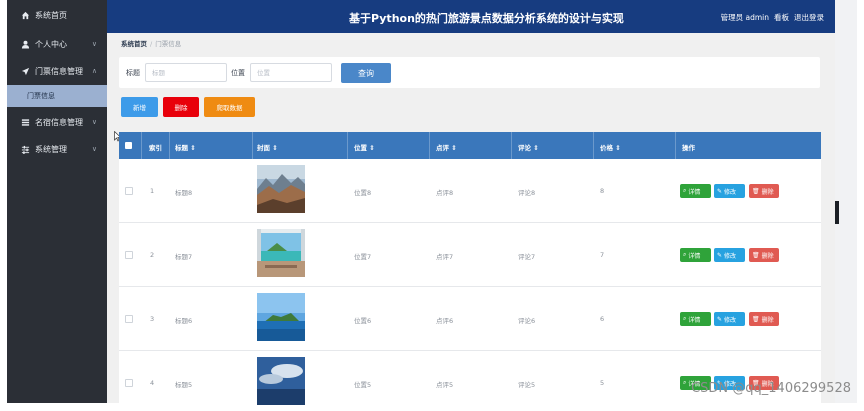 The height and width of the screenshot is (411, 864). Describe the element at coordinates (267, 147) in the screenshot. I see `header-cover: 封面 ⇕` at that location.